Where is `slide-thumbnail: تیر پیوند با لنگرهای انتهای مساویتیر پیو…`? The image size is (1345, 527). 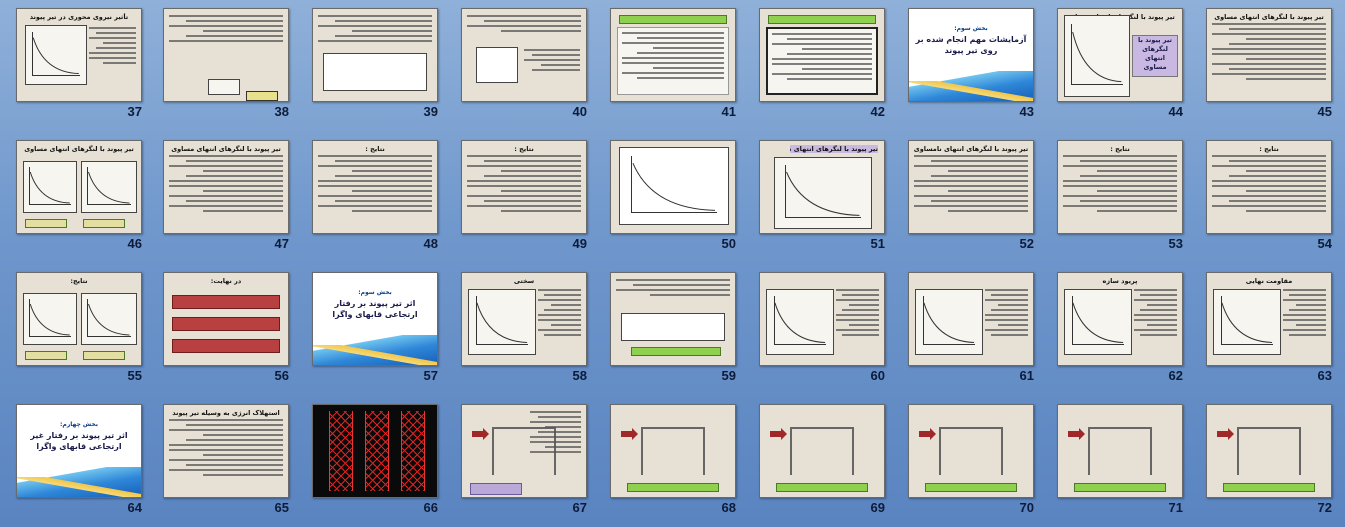 slide-thumbnail: تیر پیوند با لنگرهای انتهای مساویتیر پیو… is located at coordinates (1116, 64).